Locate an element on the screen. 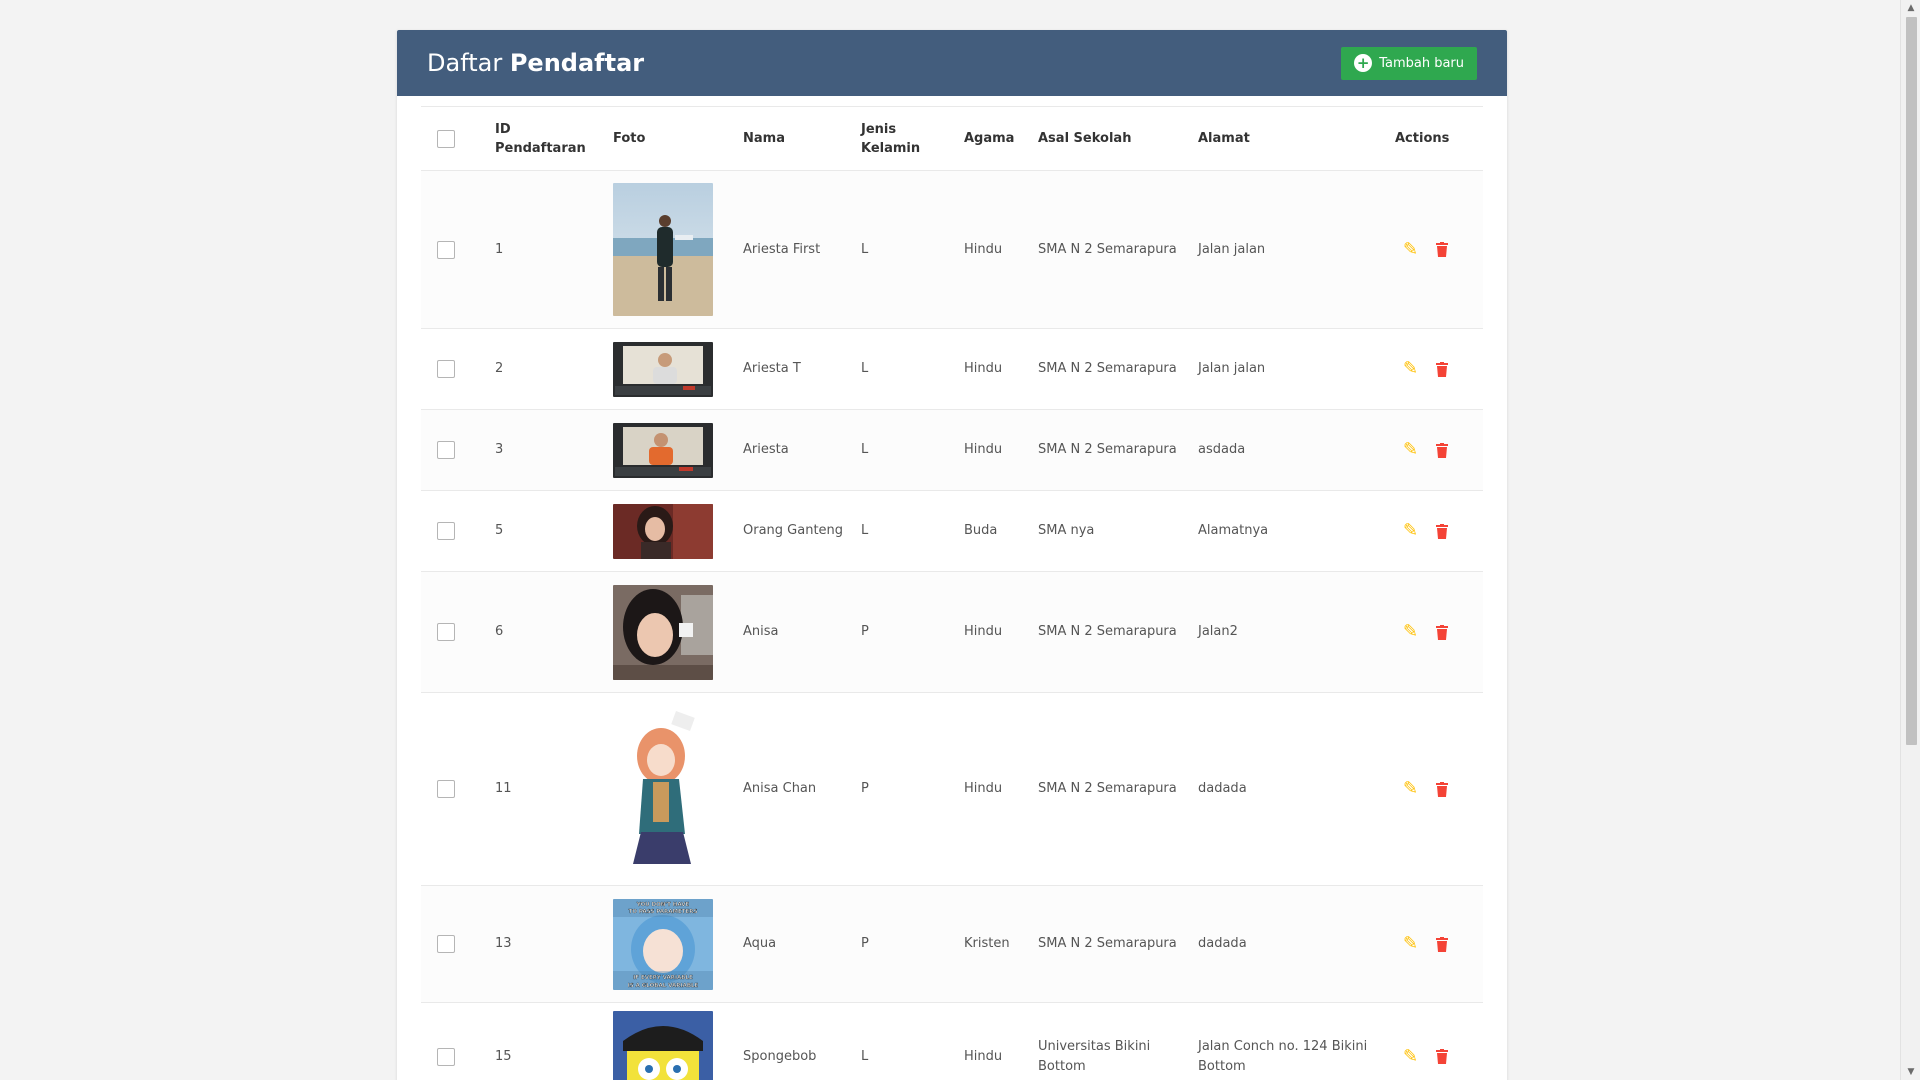 The height and width of the screenshot is (1080, 1920). scroll-up-arrow-icon: ▲ is located at coordinates (1910, 8).